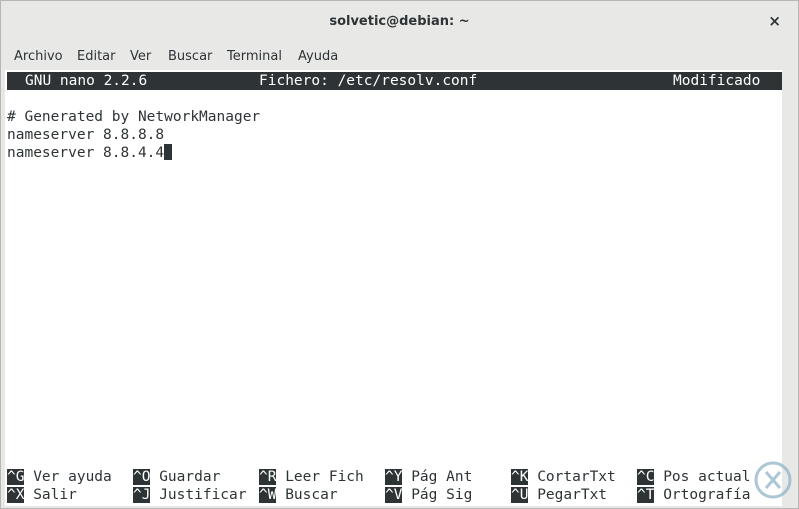 This screenshot has width=799, height=509. Describe the element at coordinates (203, 495) in the screenshot. I see `shortcut-label: Justificar` at that location.